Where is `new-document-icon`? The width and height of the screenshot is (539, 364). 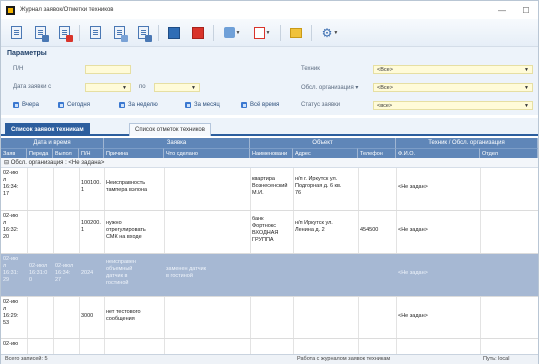 new-document-icon is located at coordinates (16, 32).